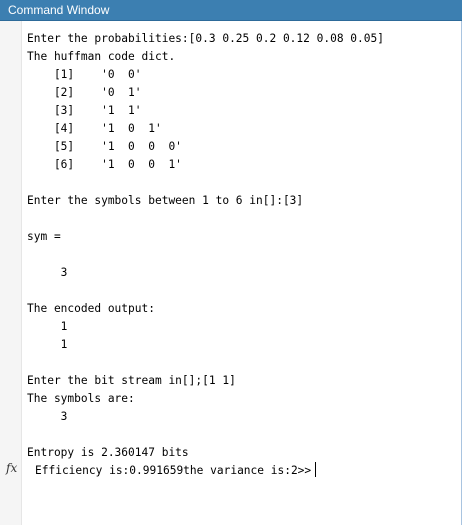  Describe the element at coordinates (91, 308) in the screenshot. I see `console-line: The encoded output:` at that location.